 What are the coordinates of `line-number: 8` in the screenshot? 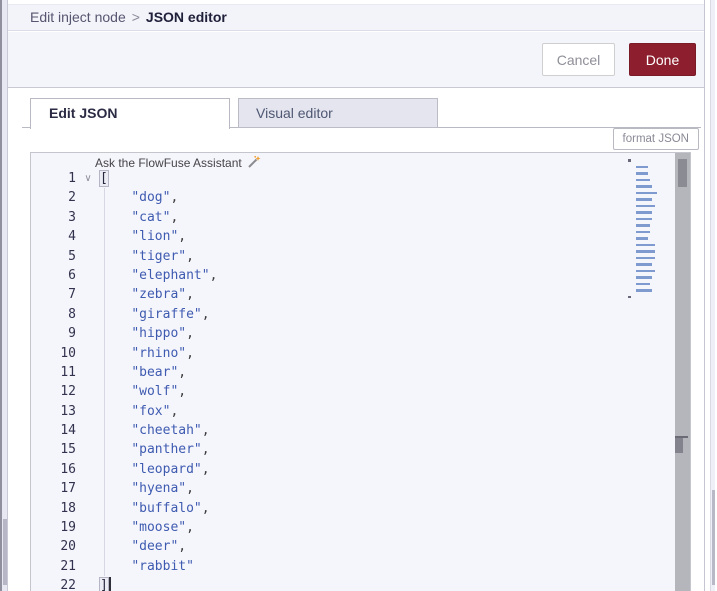 It's located at (53, 314).